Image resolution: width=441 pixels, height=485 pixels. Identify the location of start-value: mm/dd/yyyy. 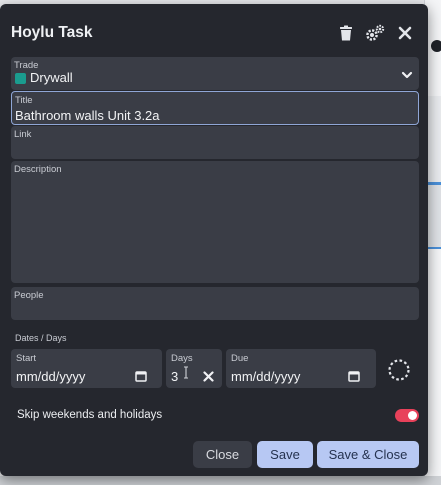
(50, 376).